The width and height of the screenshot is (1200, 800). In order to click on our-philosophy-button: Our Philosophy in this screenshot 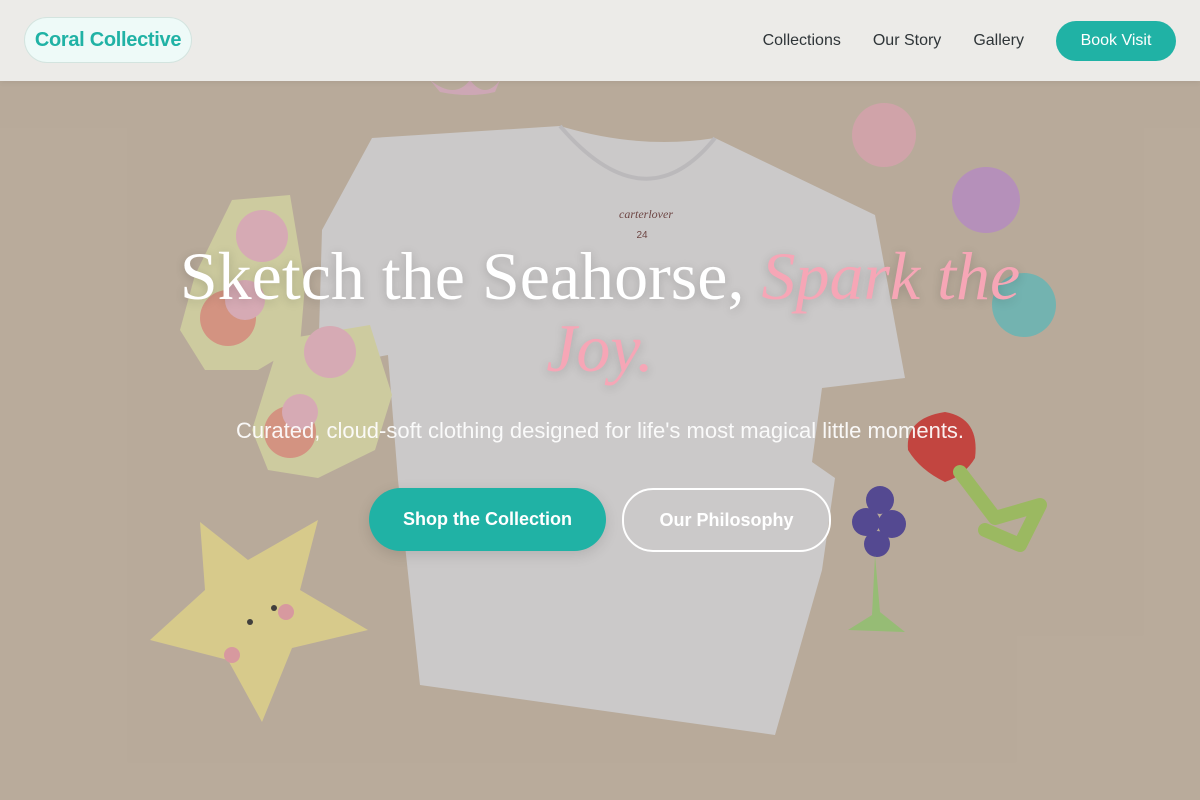, I will do `click(726, 520)`.